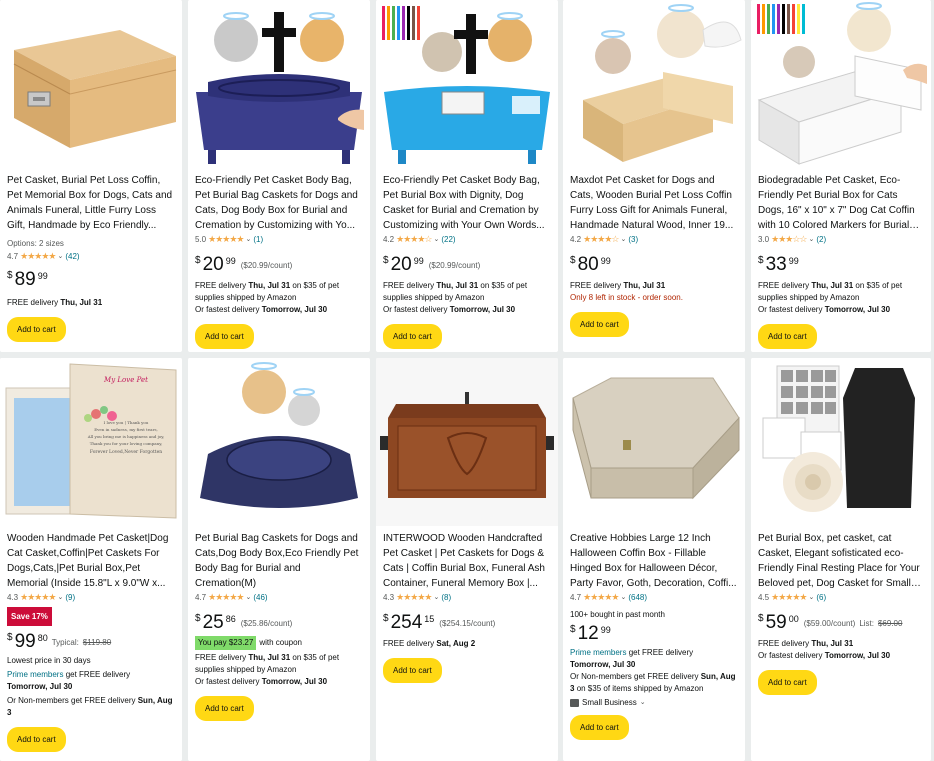  I want to click on review-count: (42), so click(72, 256).